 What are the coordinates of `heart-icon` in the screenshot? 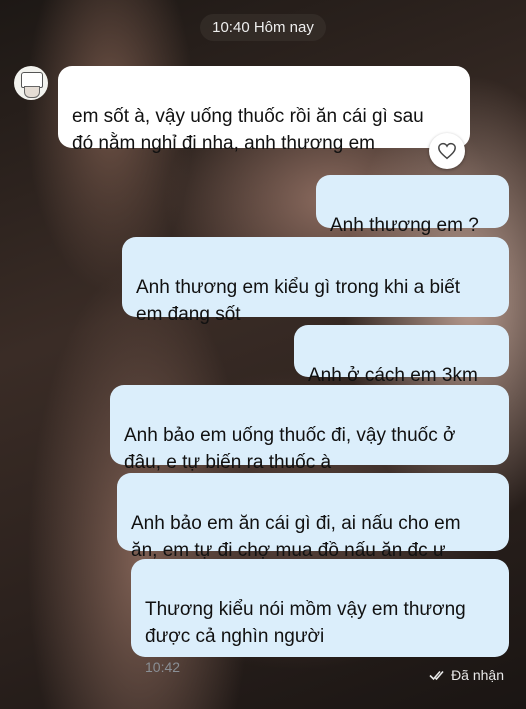 It's located at (447, 151).